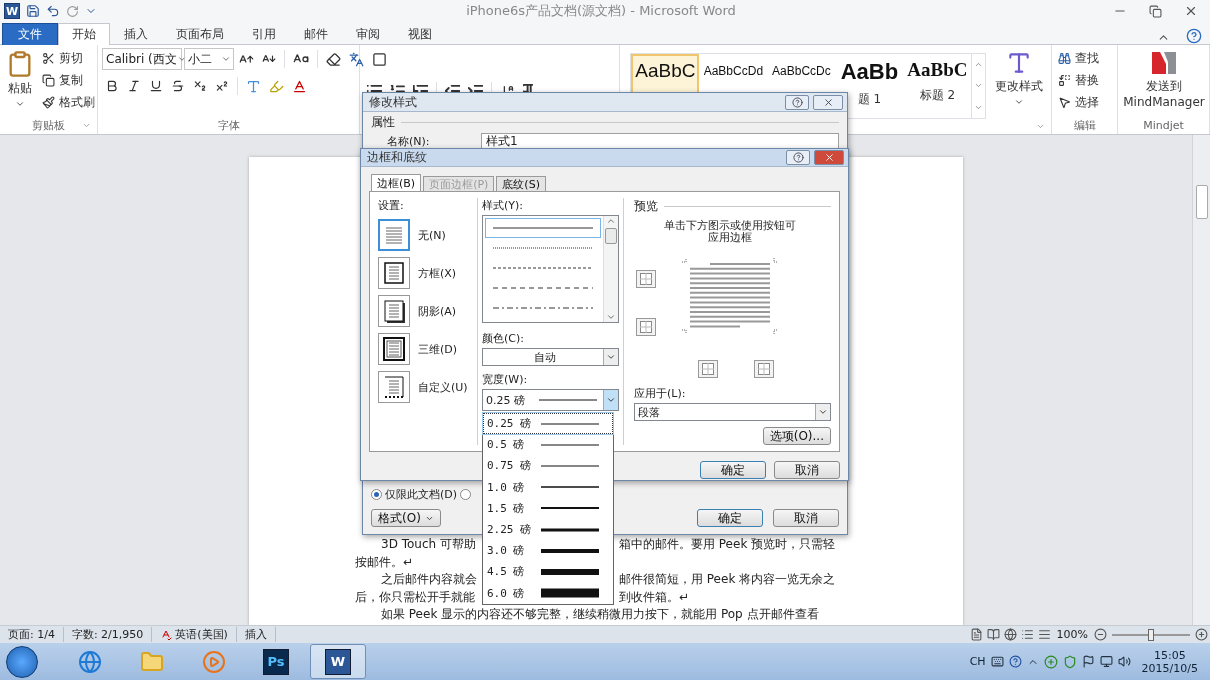 This screenshot has width=1210, height=680. Describe the element at coordinates (264, 34) in the screenshot. I see `ribbon-tab: 引用` at that location.